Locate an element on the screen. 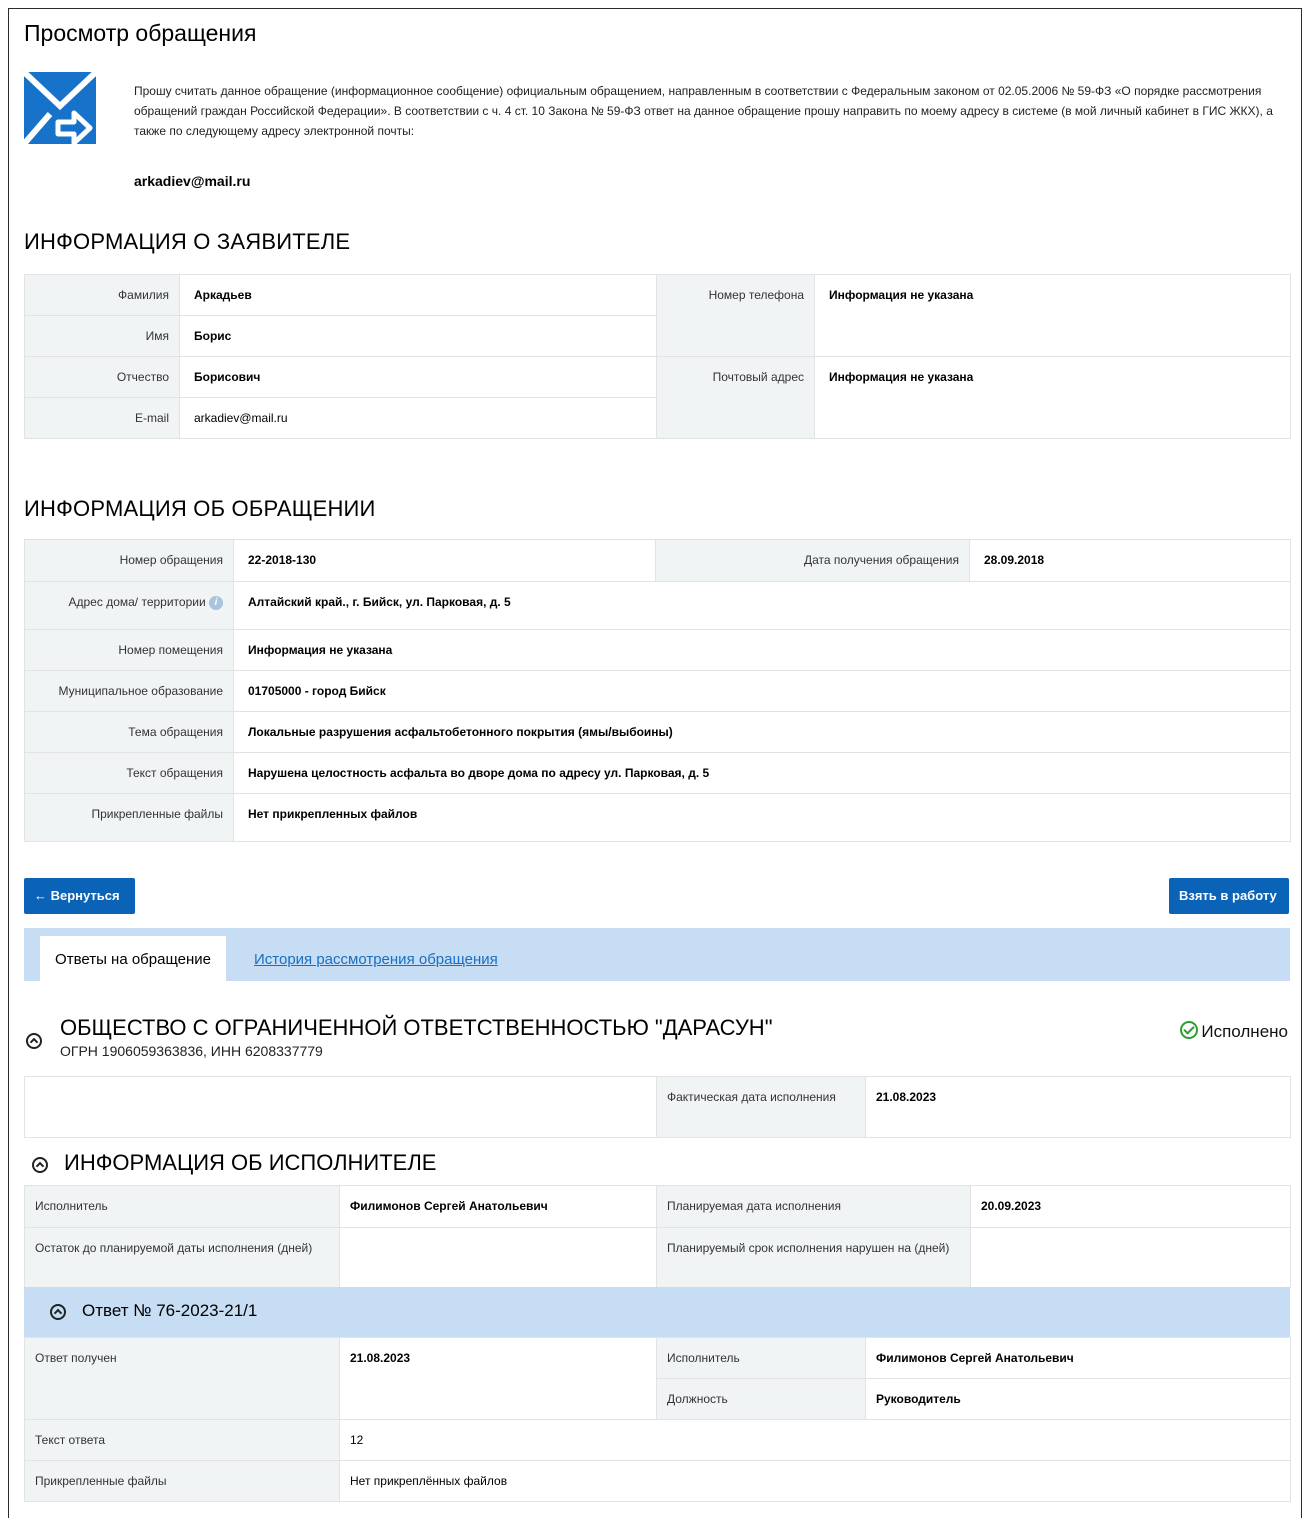  tab-history: История рассмотрения обращения is located at coordinates (376, 958).